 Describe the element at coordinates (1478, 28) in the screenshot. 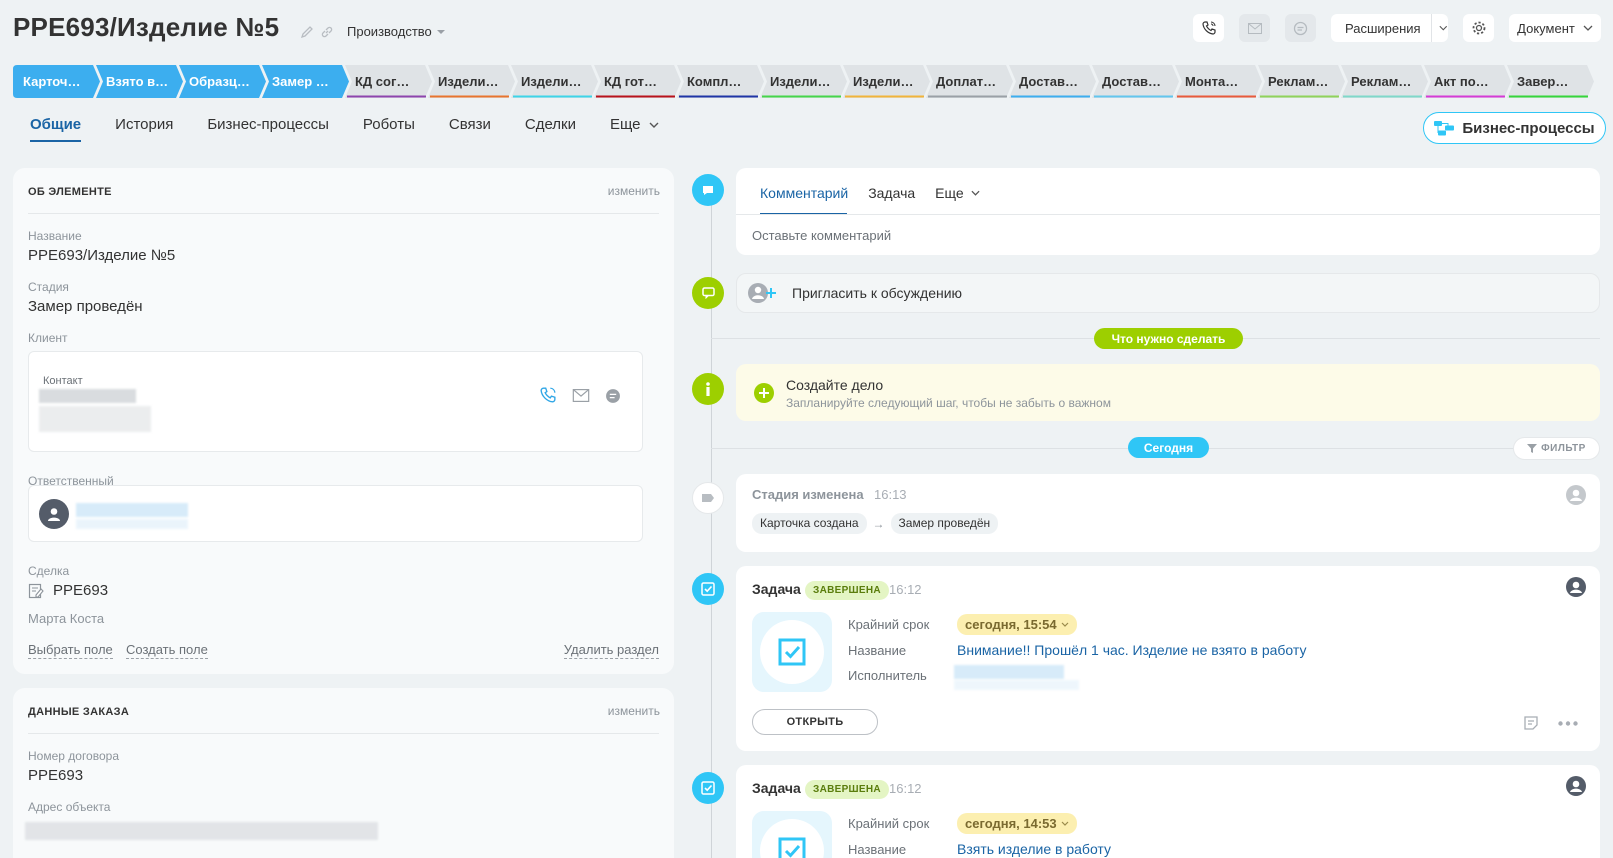

I see `settings-button` at that location.